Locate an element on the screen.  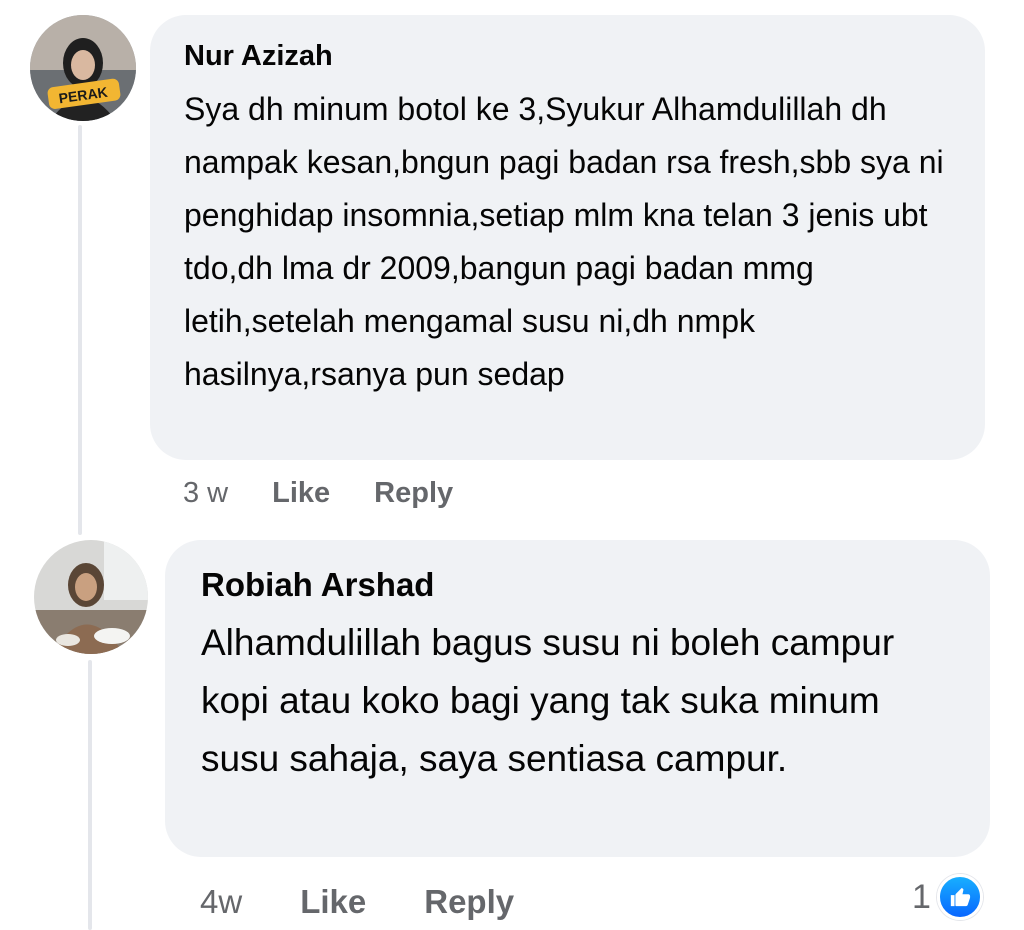
comment-timestamp: 3 w is located at coordinates (205, 493).